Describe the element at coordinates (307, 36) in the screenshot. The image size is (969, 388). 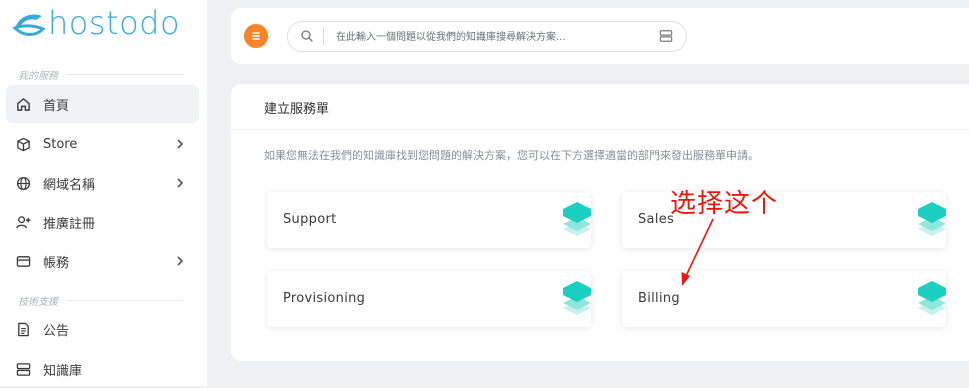
I see `search-icon` at that location.